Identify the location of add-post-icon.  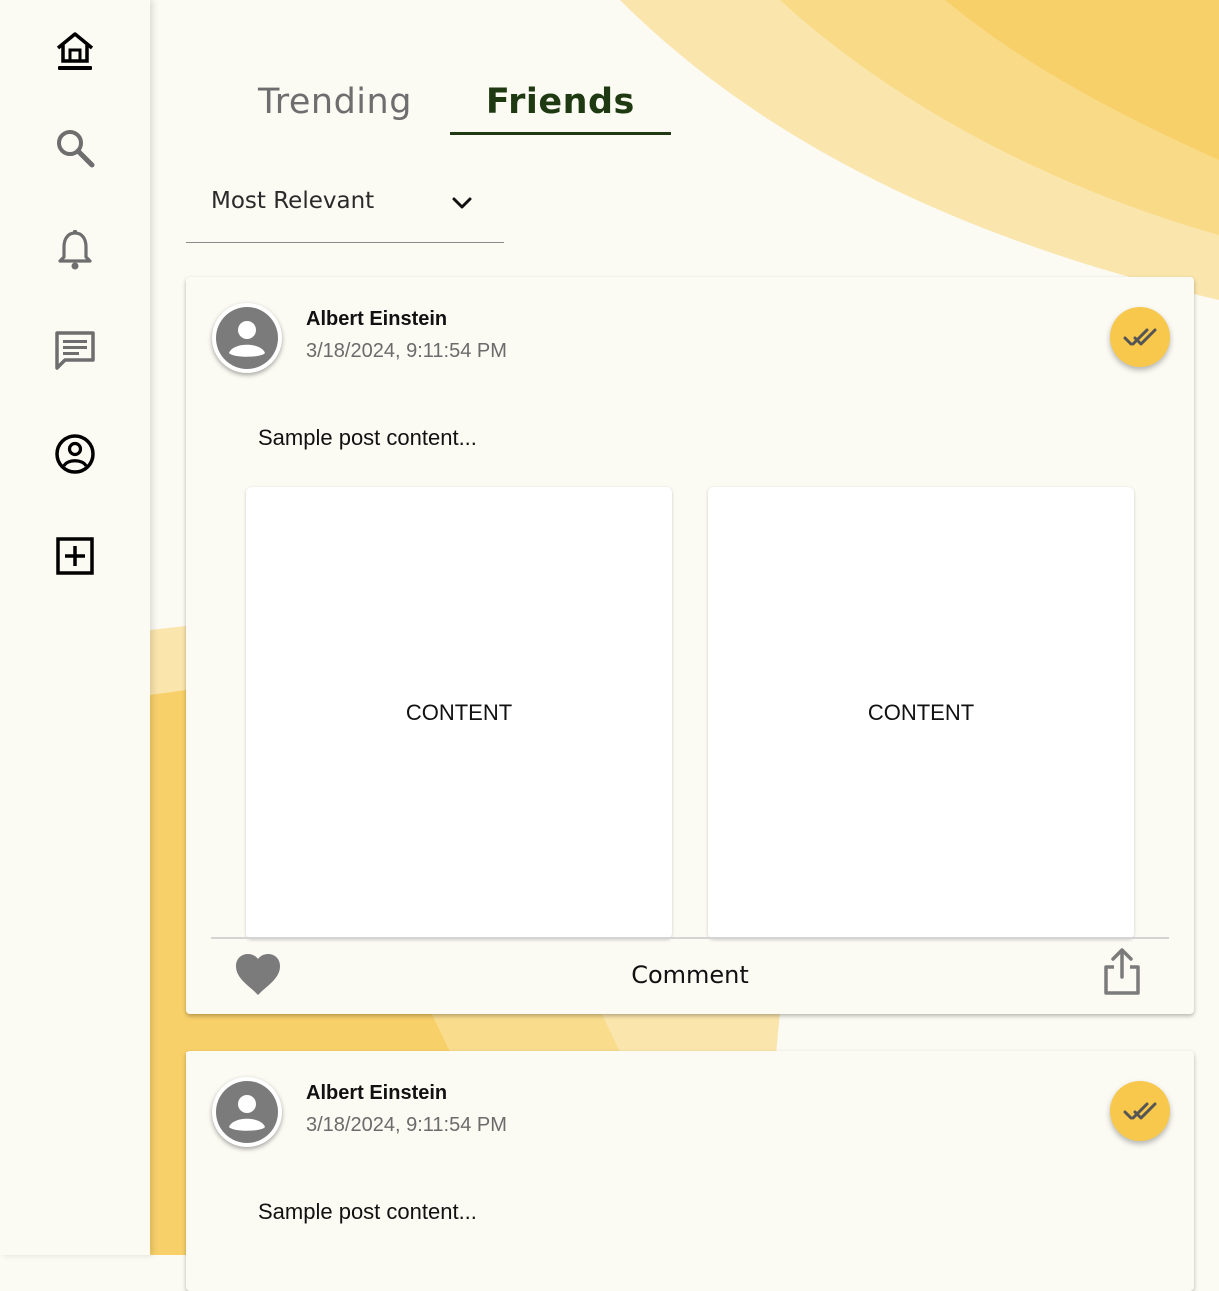
(75, 556).